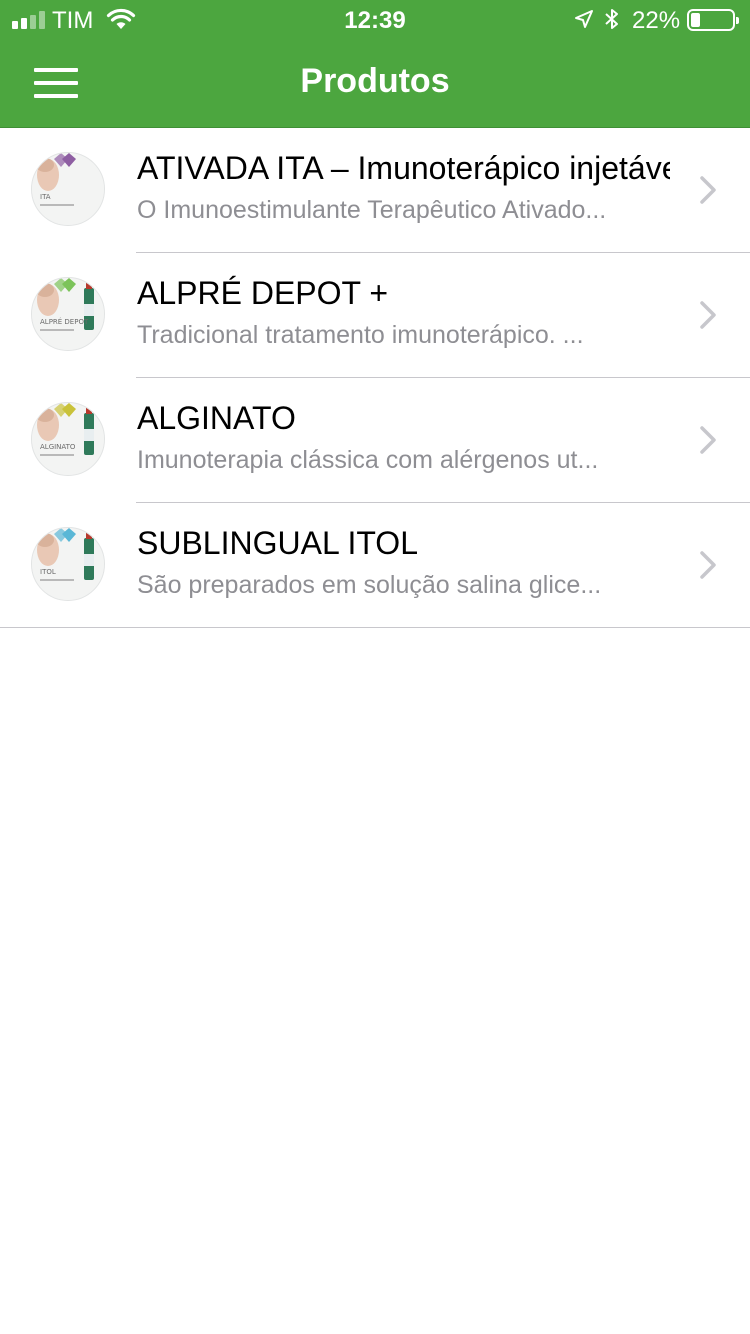 The height and width of the screenshot is (1334, 750). I want to click on product-thumbnail: ALPRÉ DEPOT, so click(68, 314).